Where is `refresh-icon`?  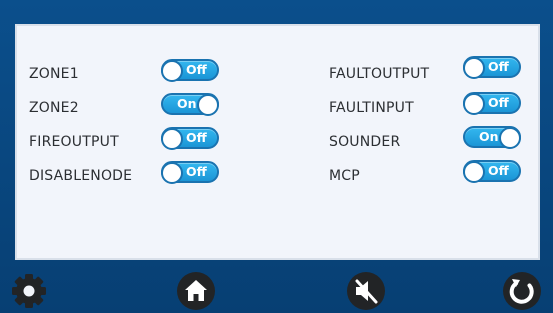
refresh-icon is located at coordinates (522, 291).